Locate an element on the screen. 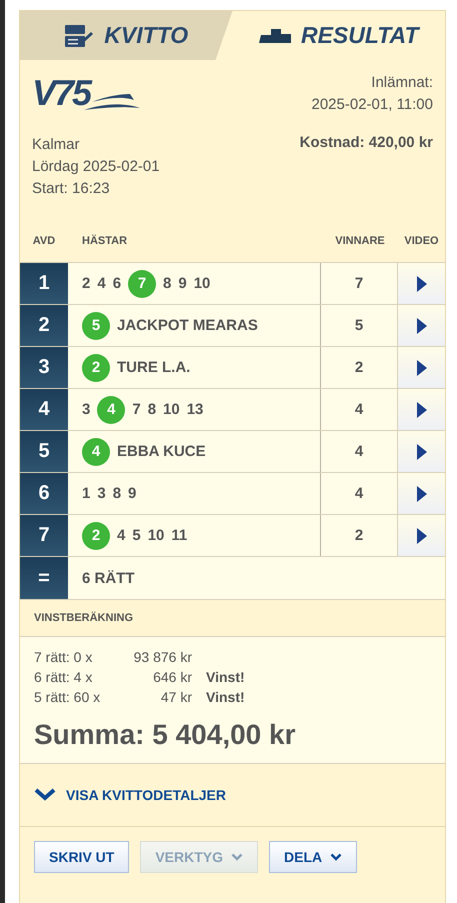 Image resolution: width=457 pixels, height=903 pixels. leg-number: 1 is located at coordinates (44, 283).